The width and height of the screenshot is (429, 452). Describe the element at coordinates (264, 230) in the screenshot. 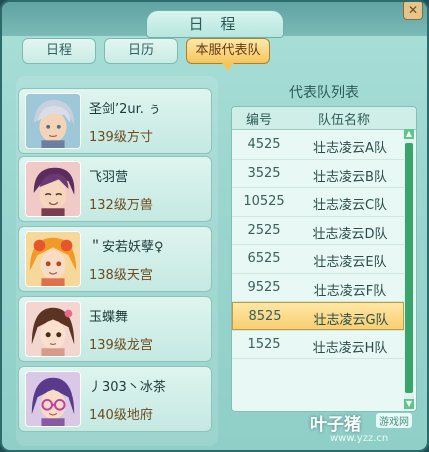

I see `team-code: 2525` at that location.